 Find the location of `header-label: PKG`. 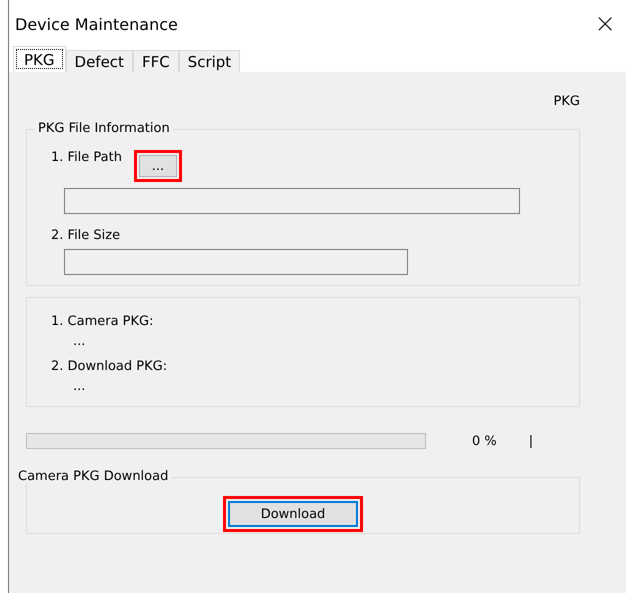

header-label: PKG is located at coordinates (567, 101).